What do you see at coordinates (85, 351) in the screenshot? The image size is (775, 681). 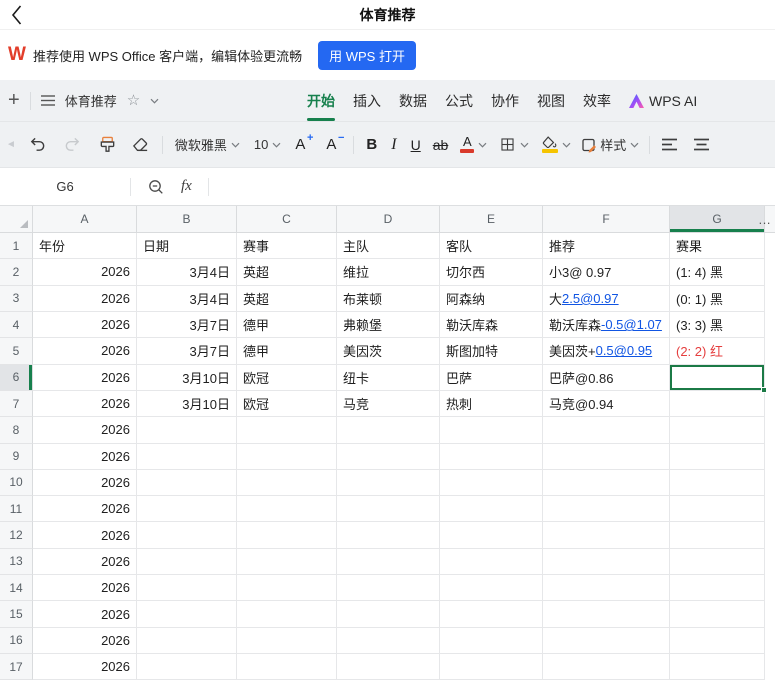 I see `cell-A5: 2026` at bounding box center [85, 351].